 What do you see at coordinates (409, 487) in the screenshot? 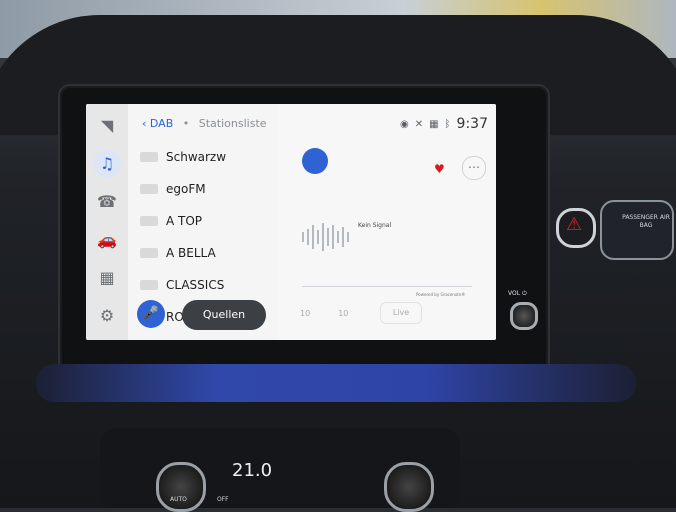
I see `right-climate-knob` at bounding box center [409, 487].